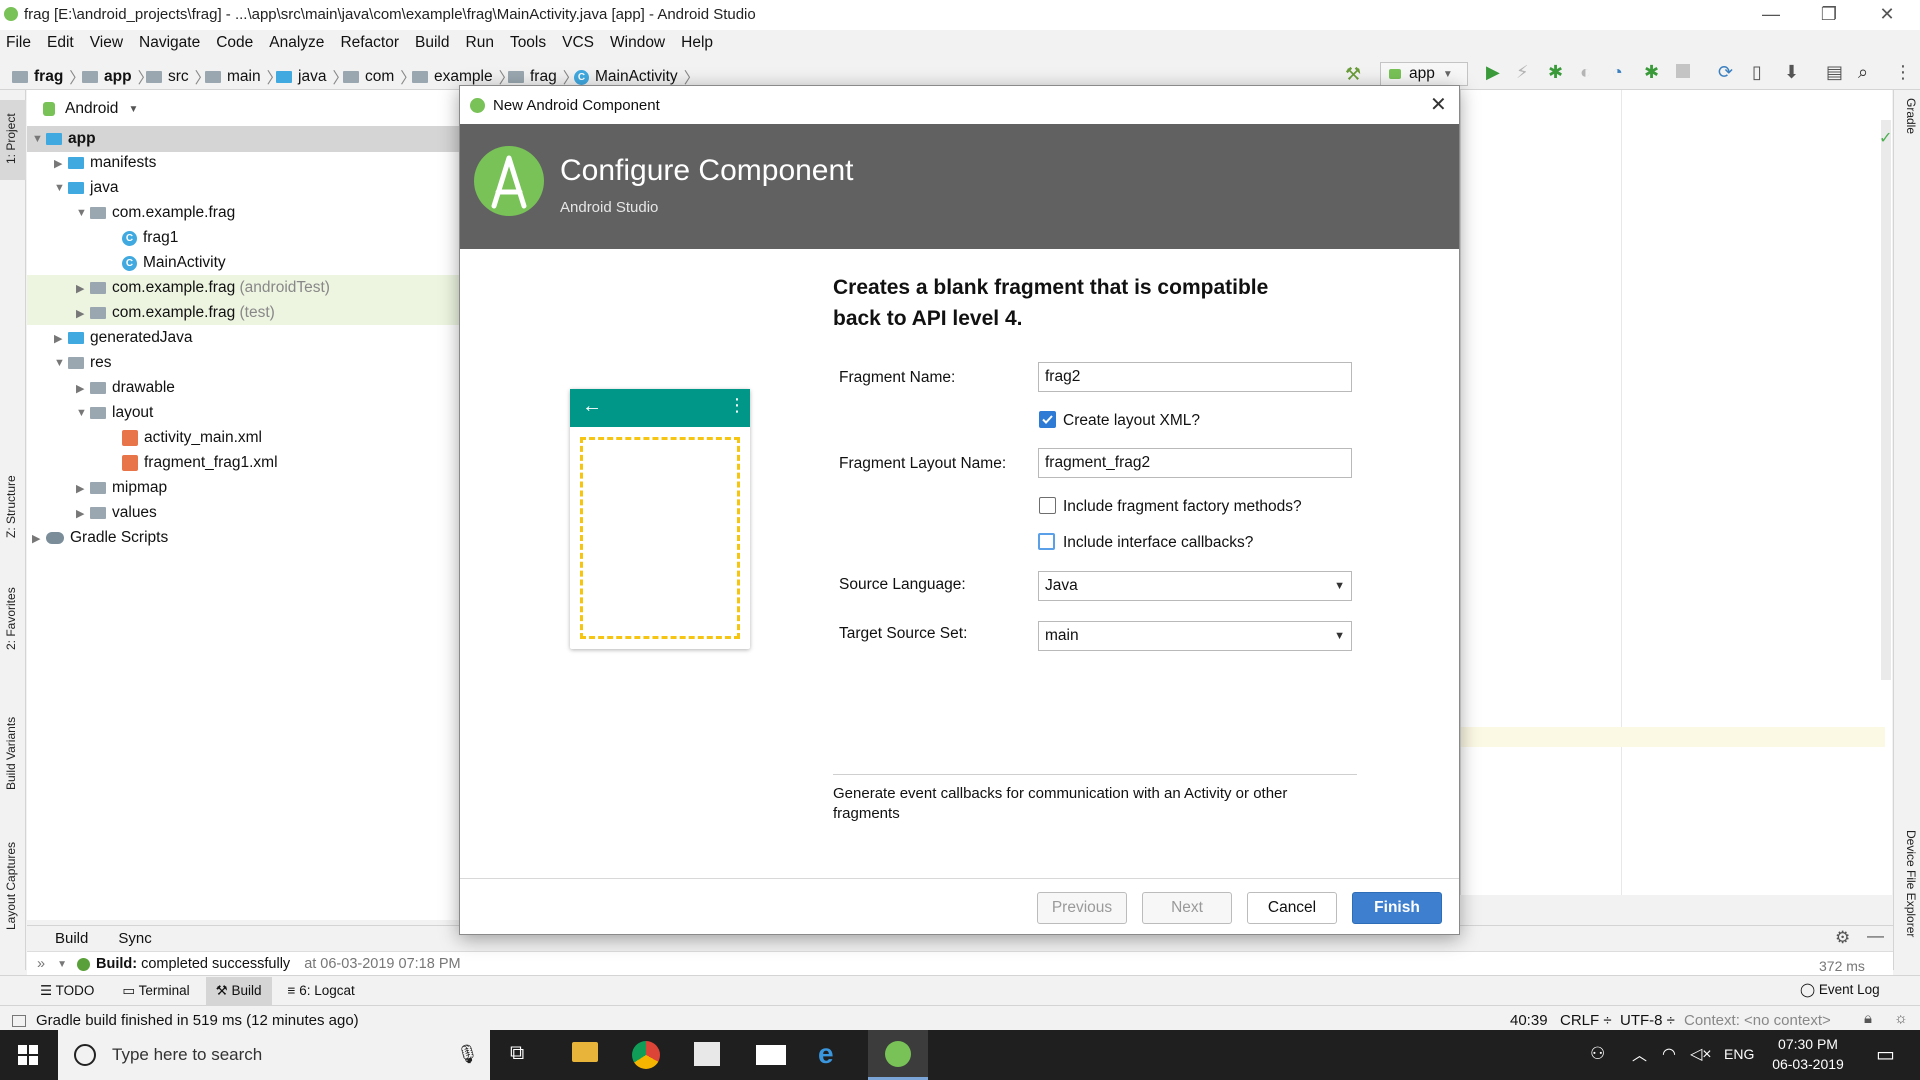 The width and height of the screenshot is (1920, 1080). What do you see at coordinates (1046, 541) in the screenshot?
I see `interface-callbacks-checkbox` at bounding box center [1046, 541].